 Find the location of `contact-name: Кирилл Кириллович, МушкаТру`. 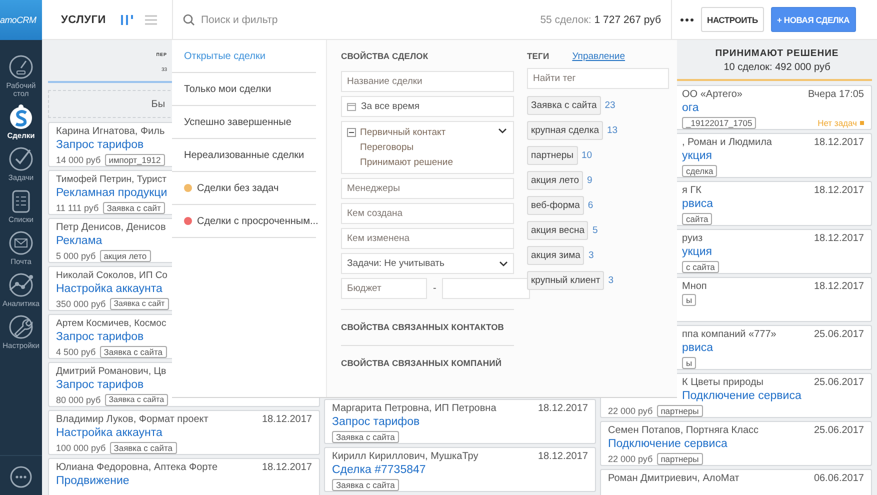

contact-name: Кирилл Кириллович, МушкаТру is located at coordinates (405, 456).